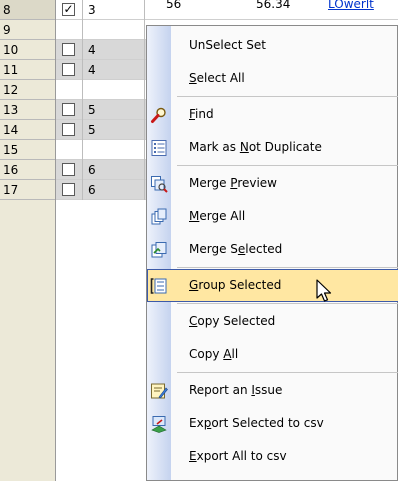 The height and width of the screenshot is (481, 398). I want to click on row-checkbox: ✓, so click(68, 9).